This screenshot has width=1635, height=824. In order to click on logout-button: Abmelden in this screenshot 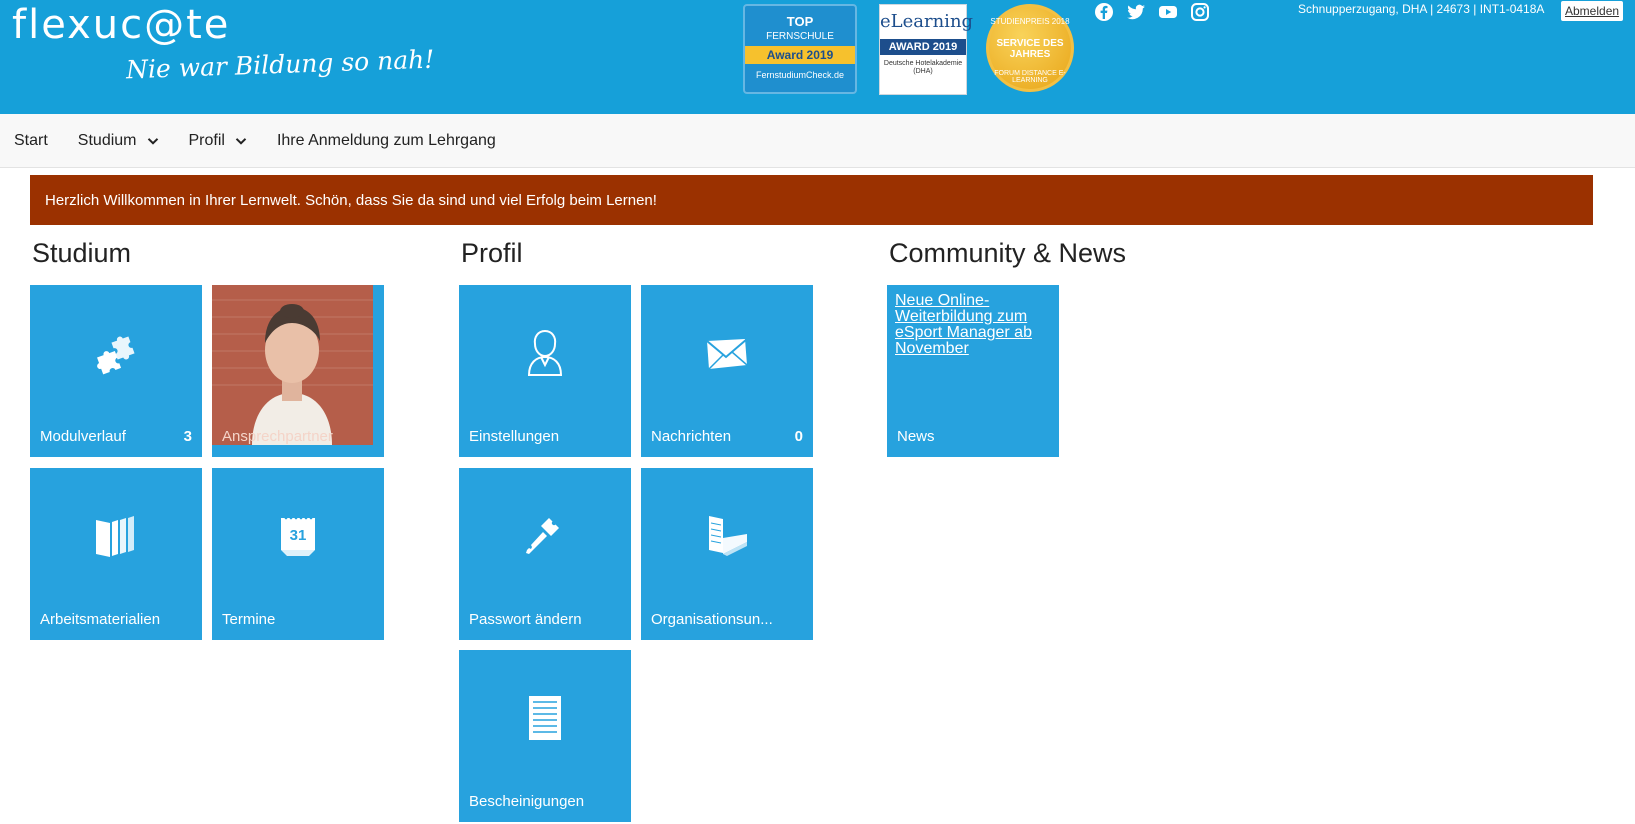, I will do `click(1592, 11)`.